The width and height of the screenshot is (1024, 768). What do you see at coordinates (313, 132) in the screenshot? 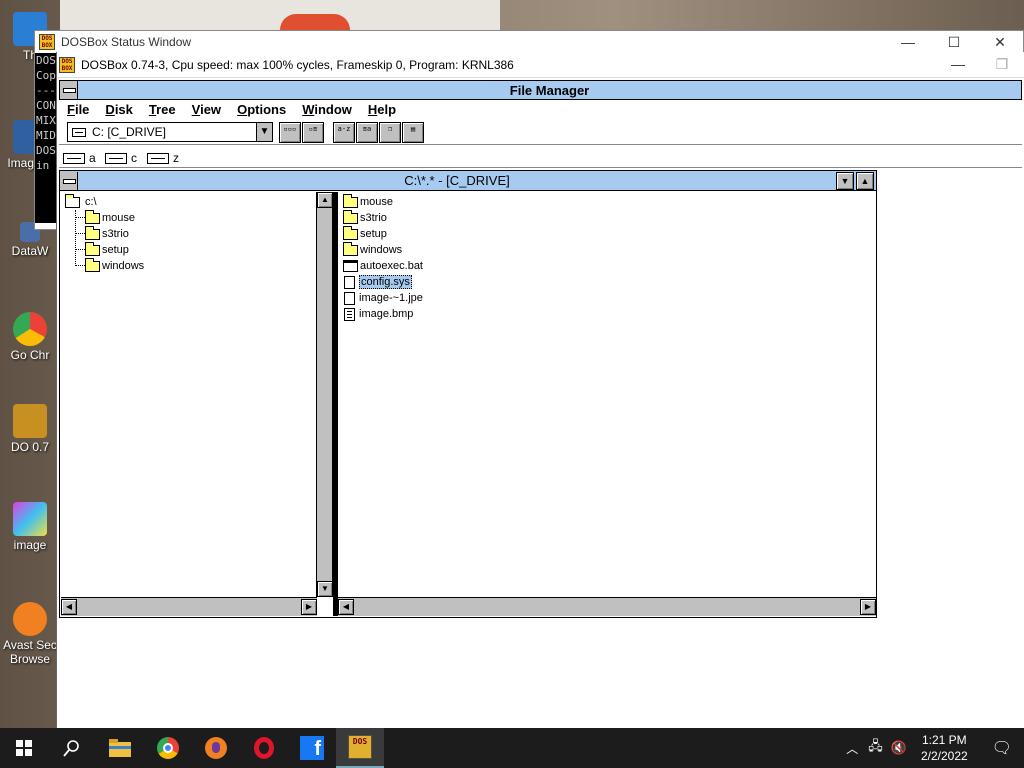
I see `list-view-button: ▫≡` at bounding box center [313, 132].